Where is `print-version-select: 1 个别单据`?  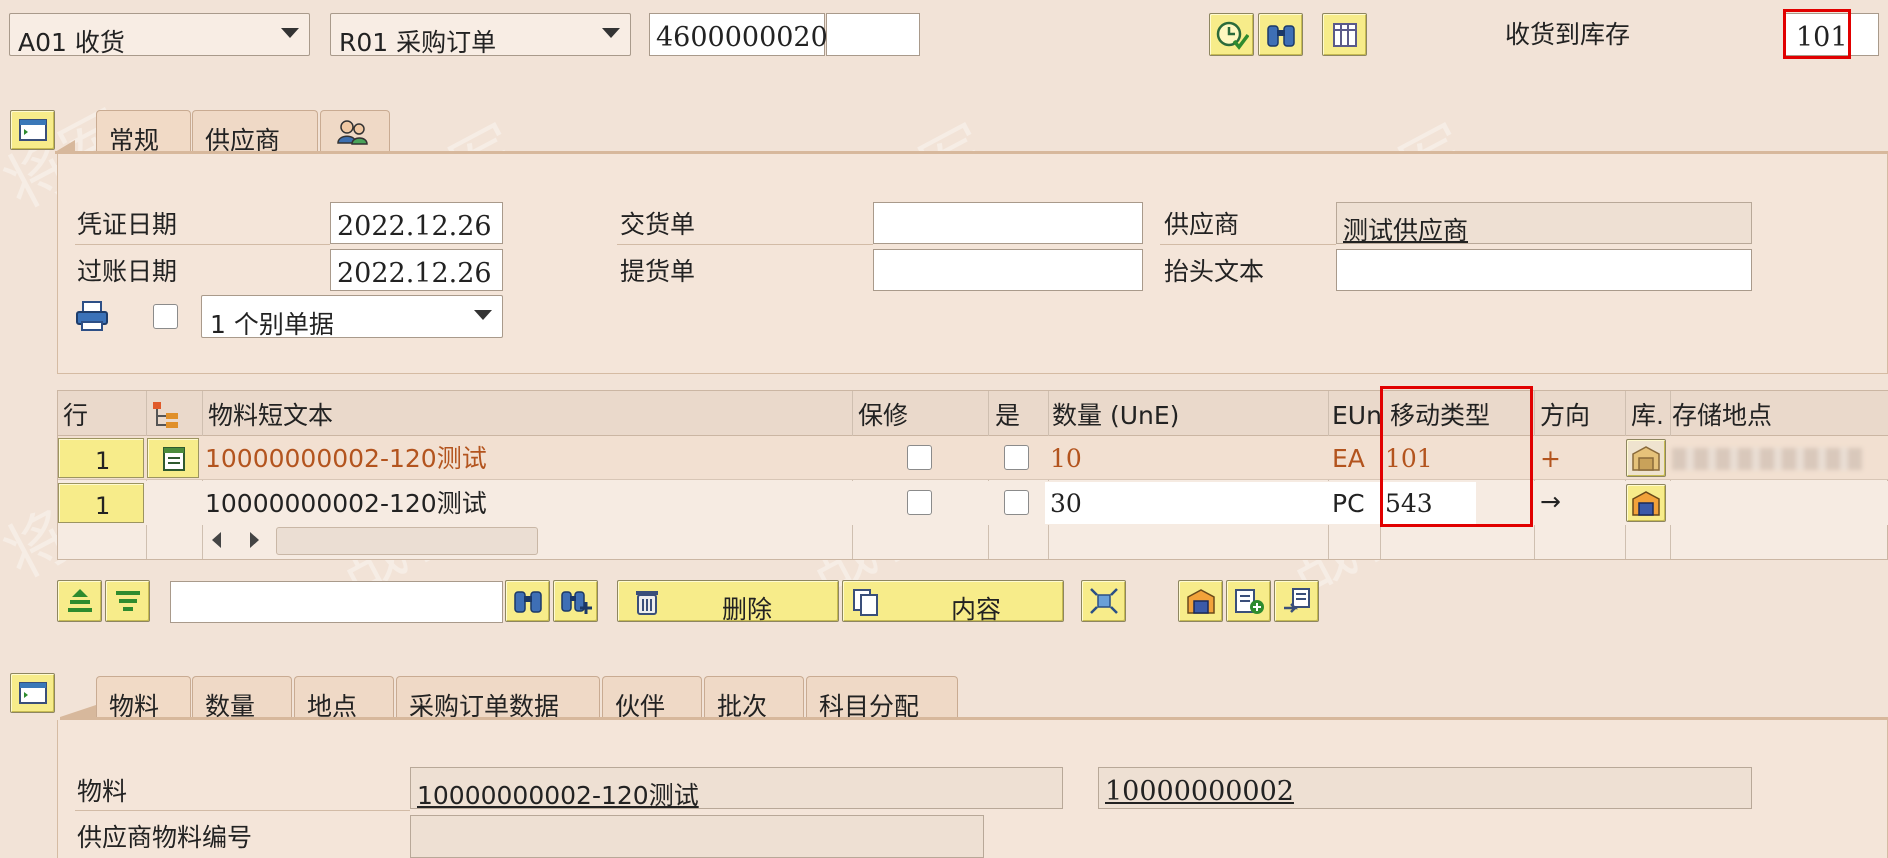 print-version-select: 1 个别单据 is located at coordinates (352, 317).